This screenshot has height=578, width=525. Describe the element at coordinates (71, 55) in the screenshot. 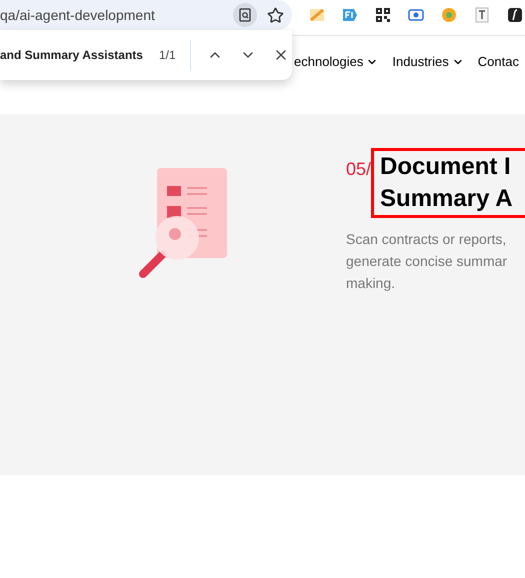

I see `find-query: and Summary Assistants` at that location.